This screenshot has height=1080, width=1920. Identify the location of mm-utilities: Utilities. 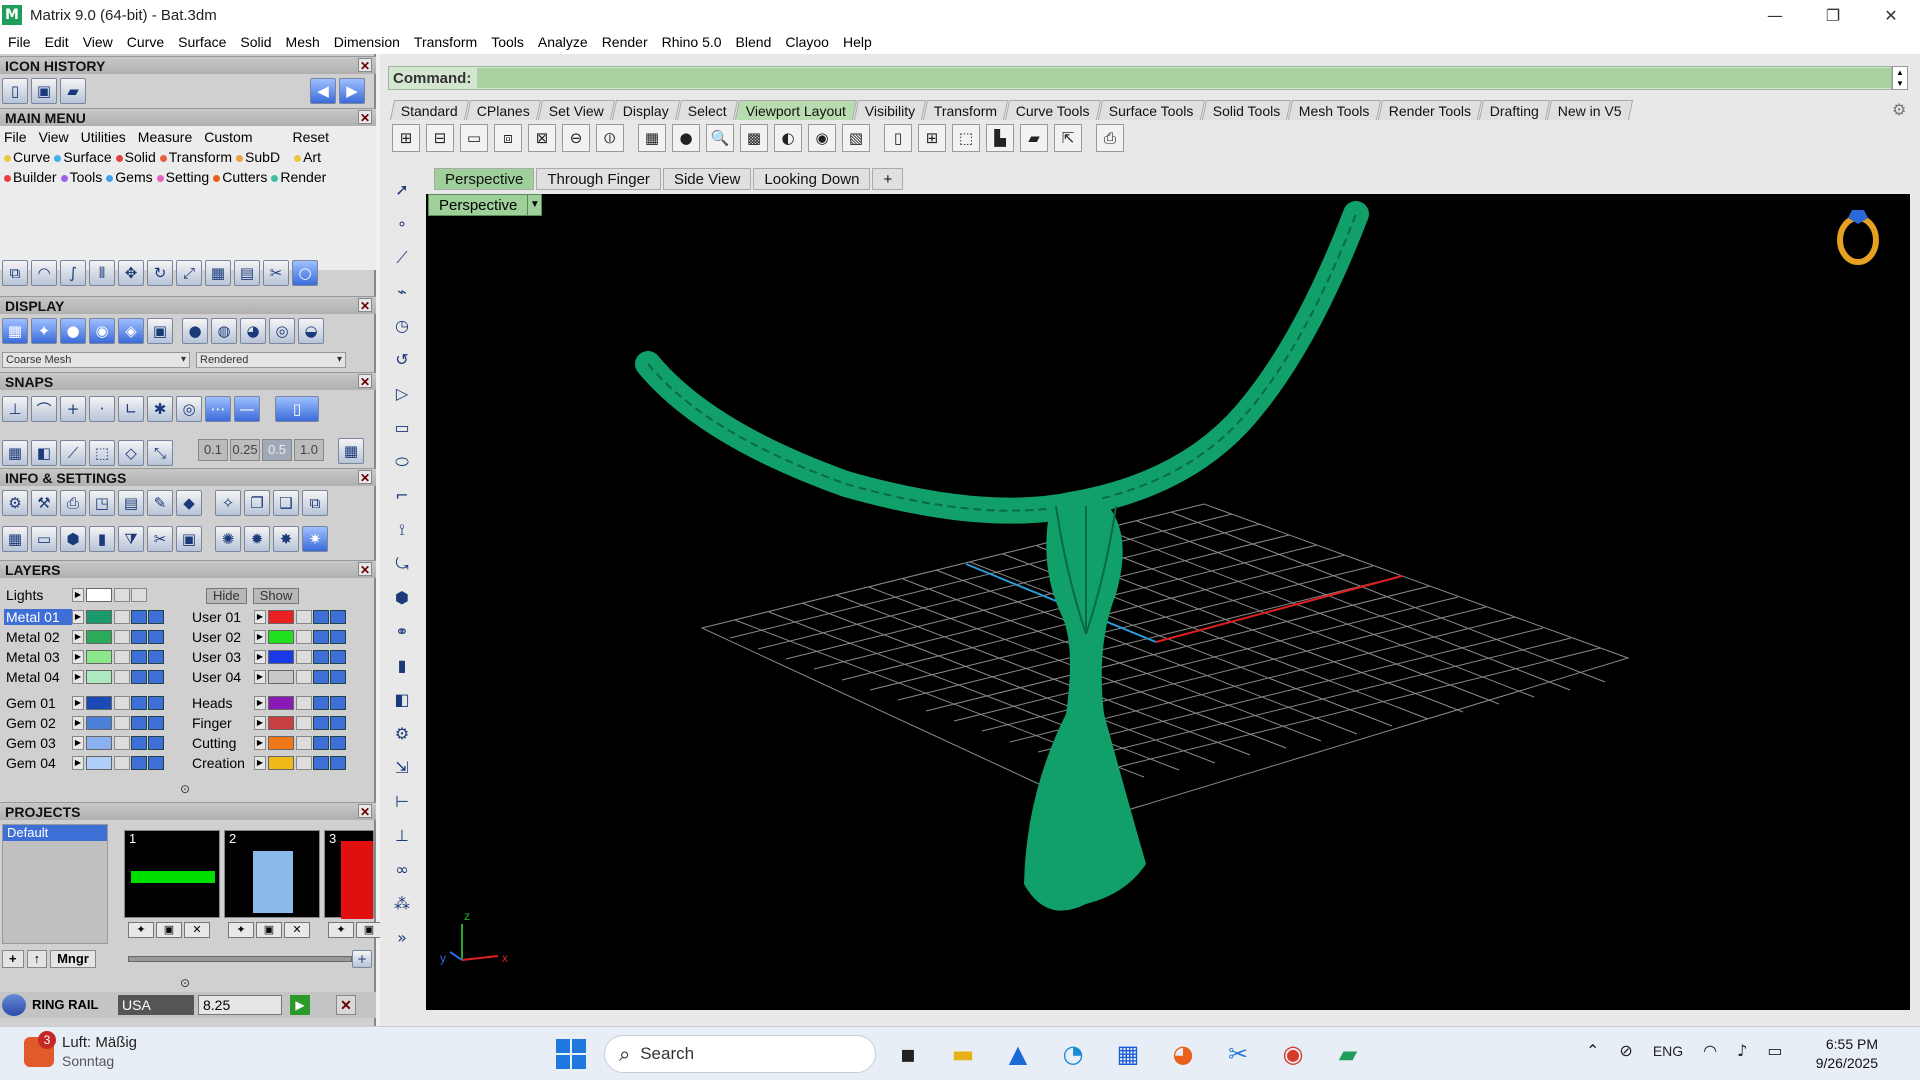
(103, 137).